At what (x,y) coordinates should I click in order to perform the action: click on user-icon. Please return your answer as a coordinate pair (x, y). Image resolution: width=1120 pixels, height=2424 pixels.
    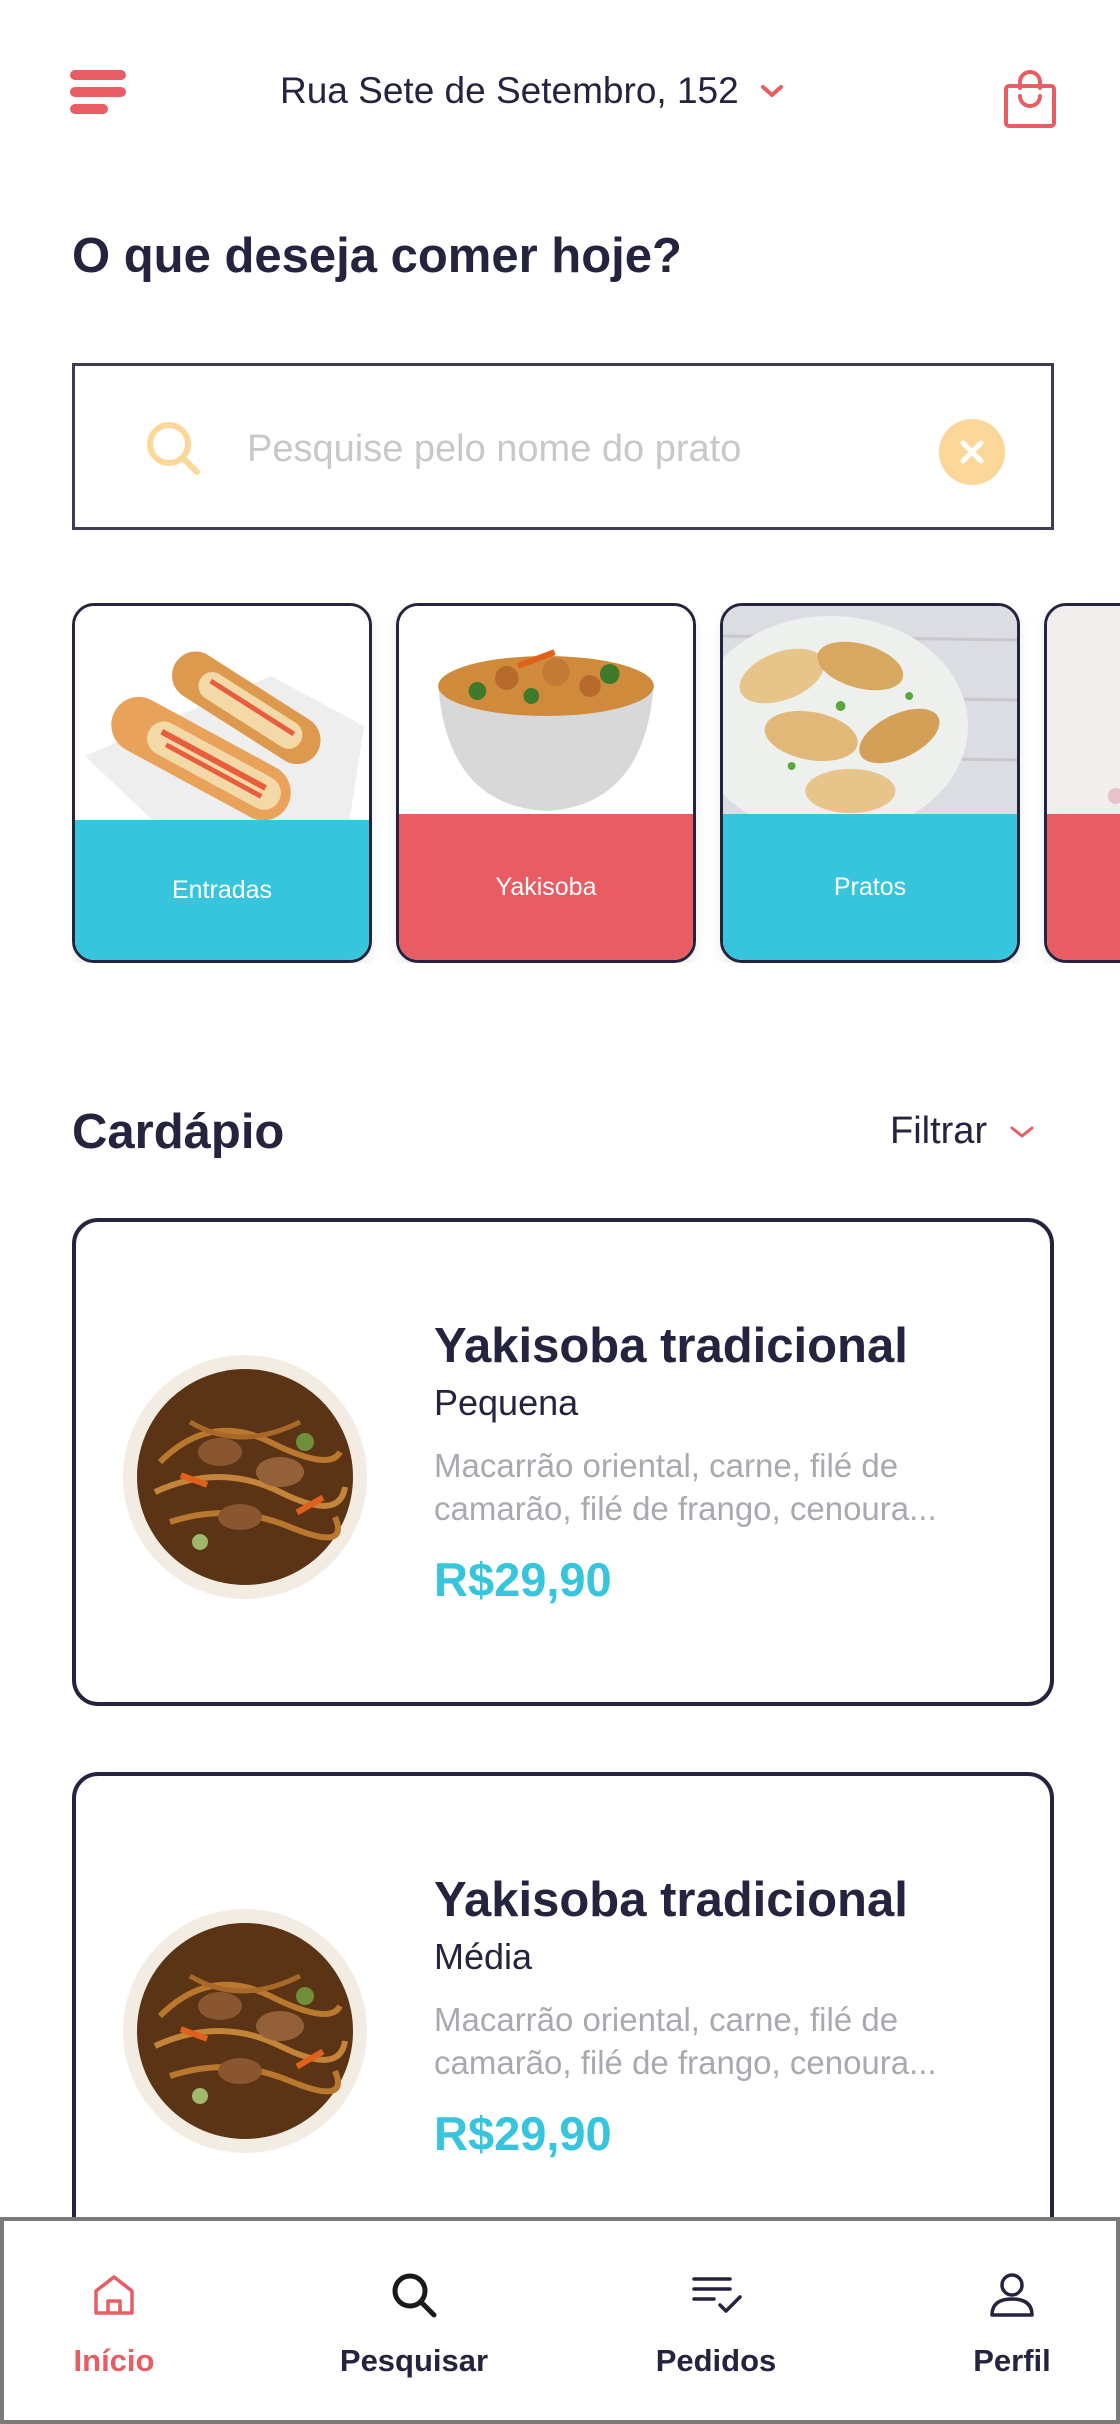
    Looking at the image, I should click on (1012, 2295).